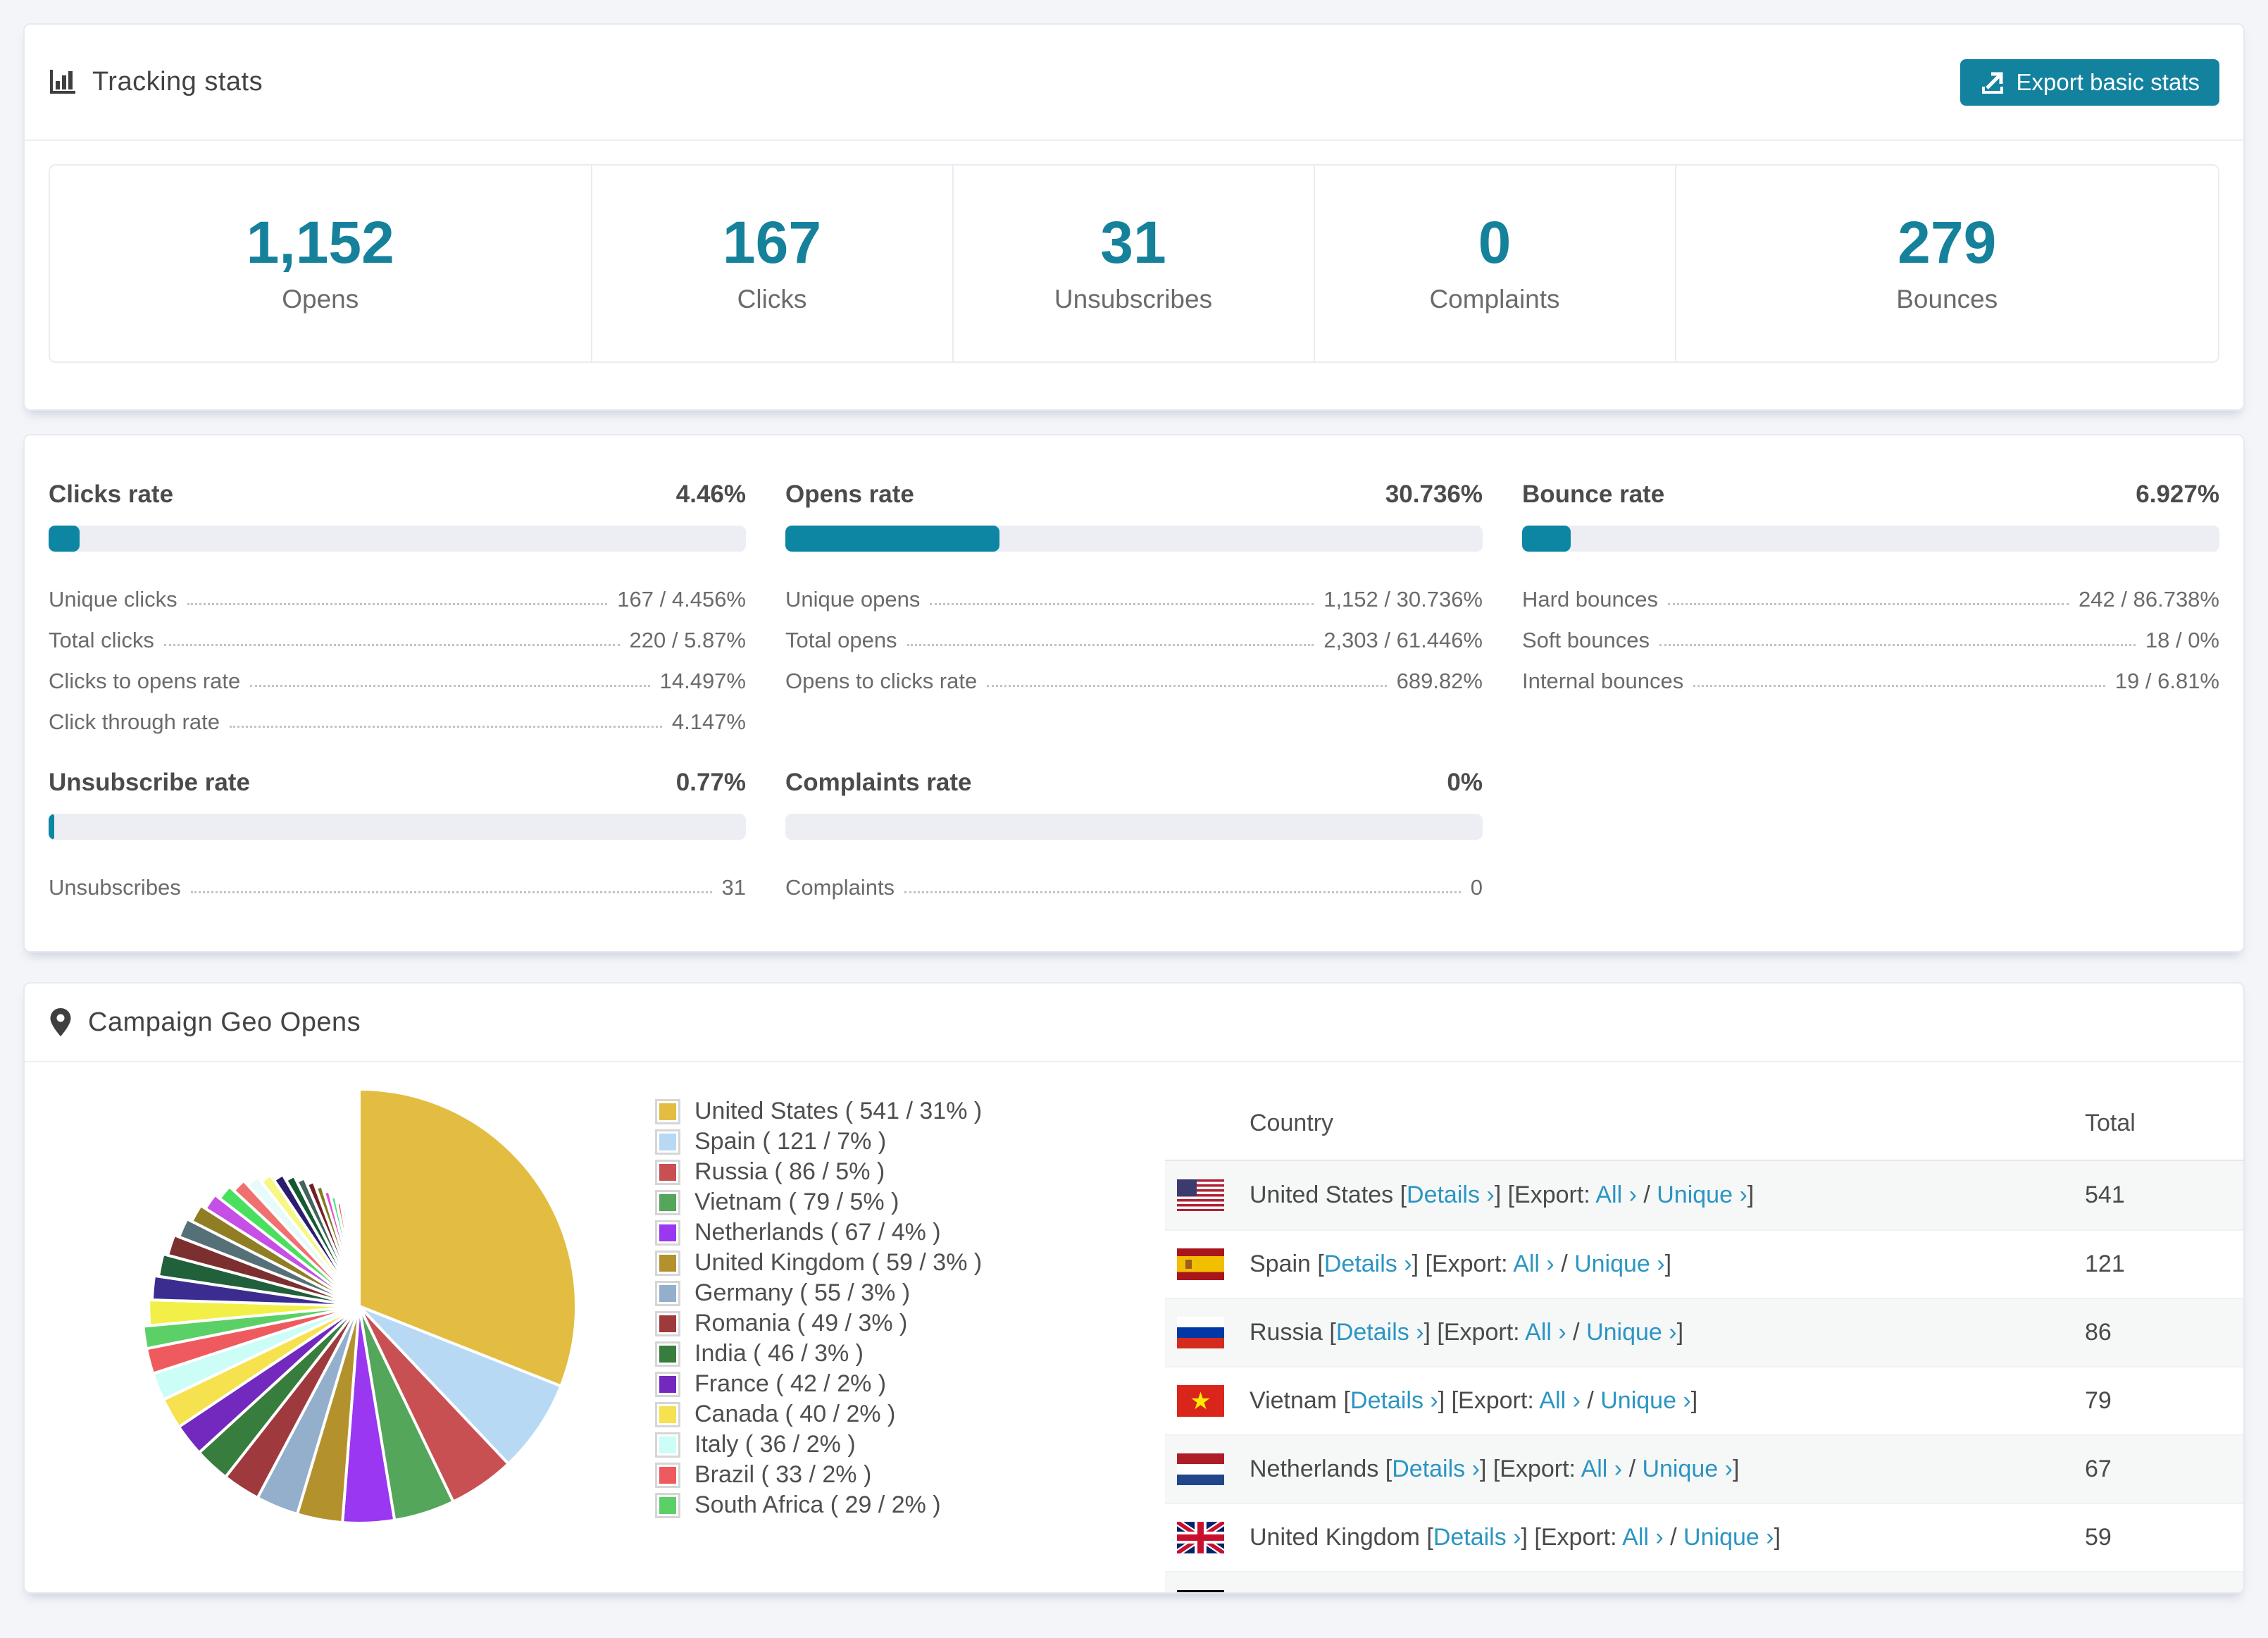 Image resolution: width=2268 pixels, height=1638 pixels. Describe the element at coordinates (711, 495) in the screenshot. I see `rate-value: 4.46%` at that location.